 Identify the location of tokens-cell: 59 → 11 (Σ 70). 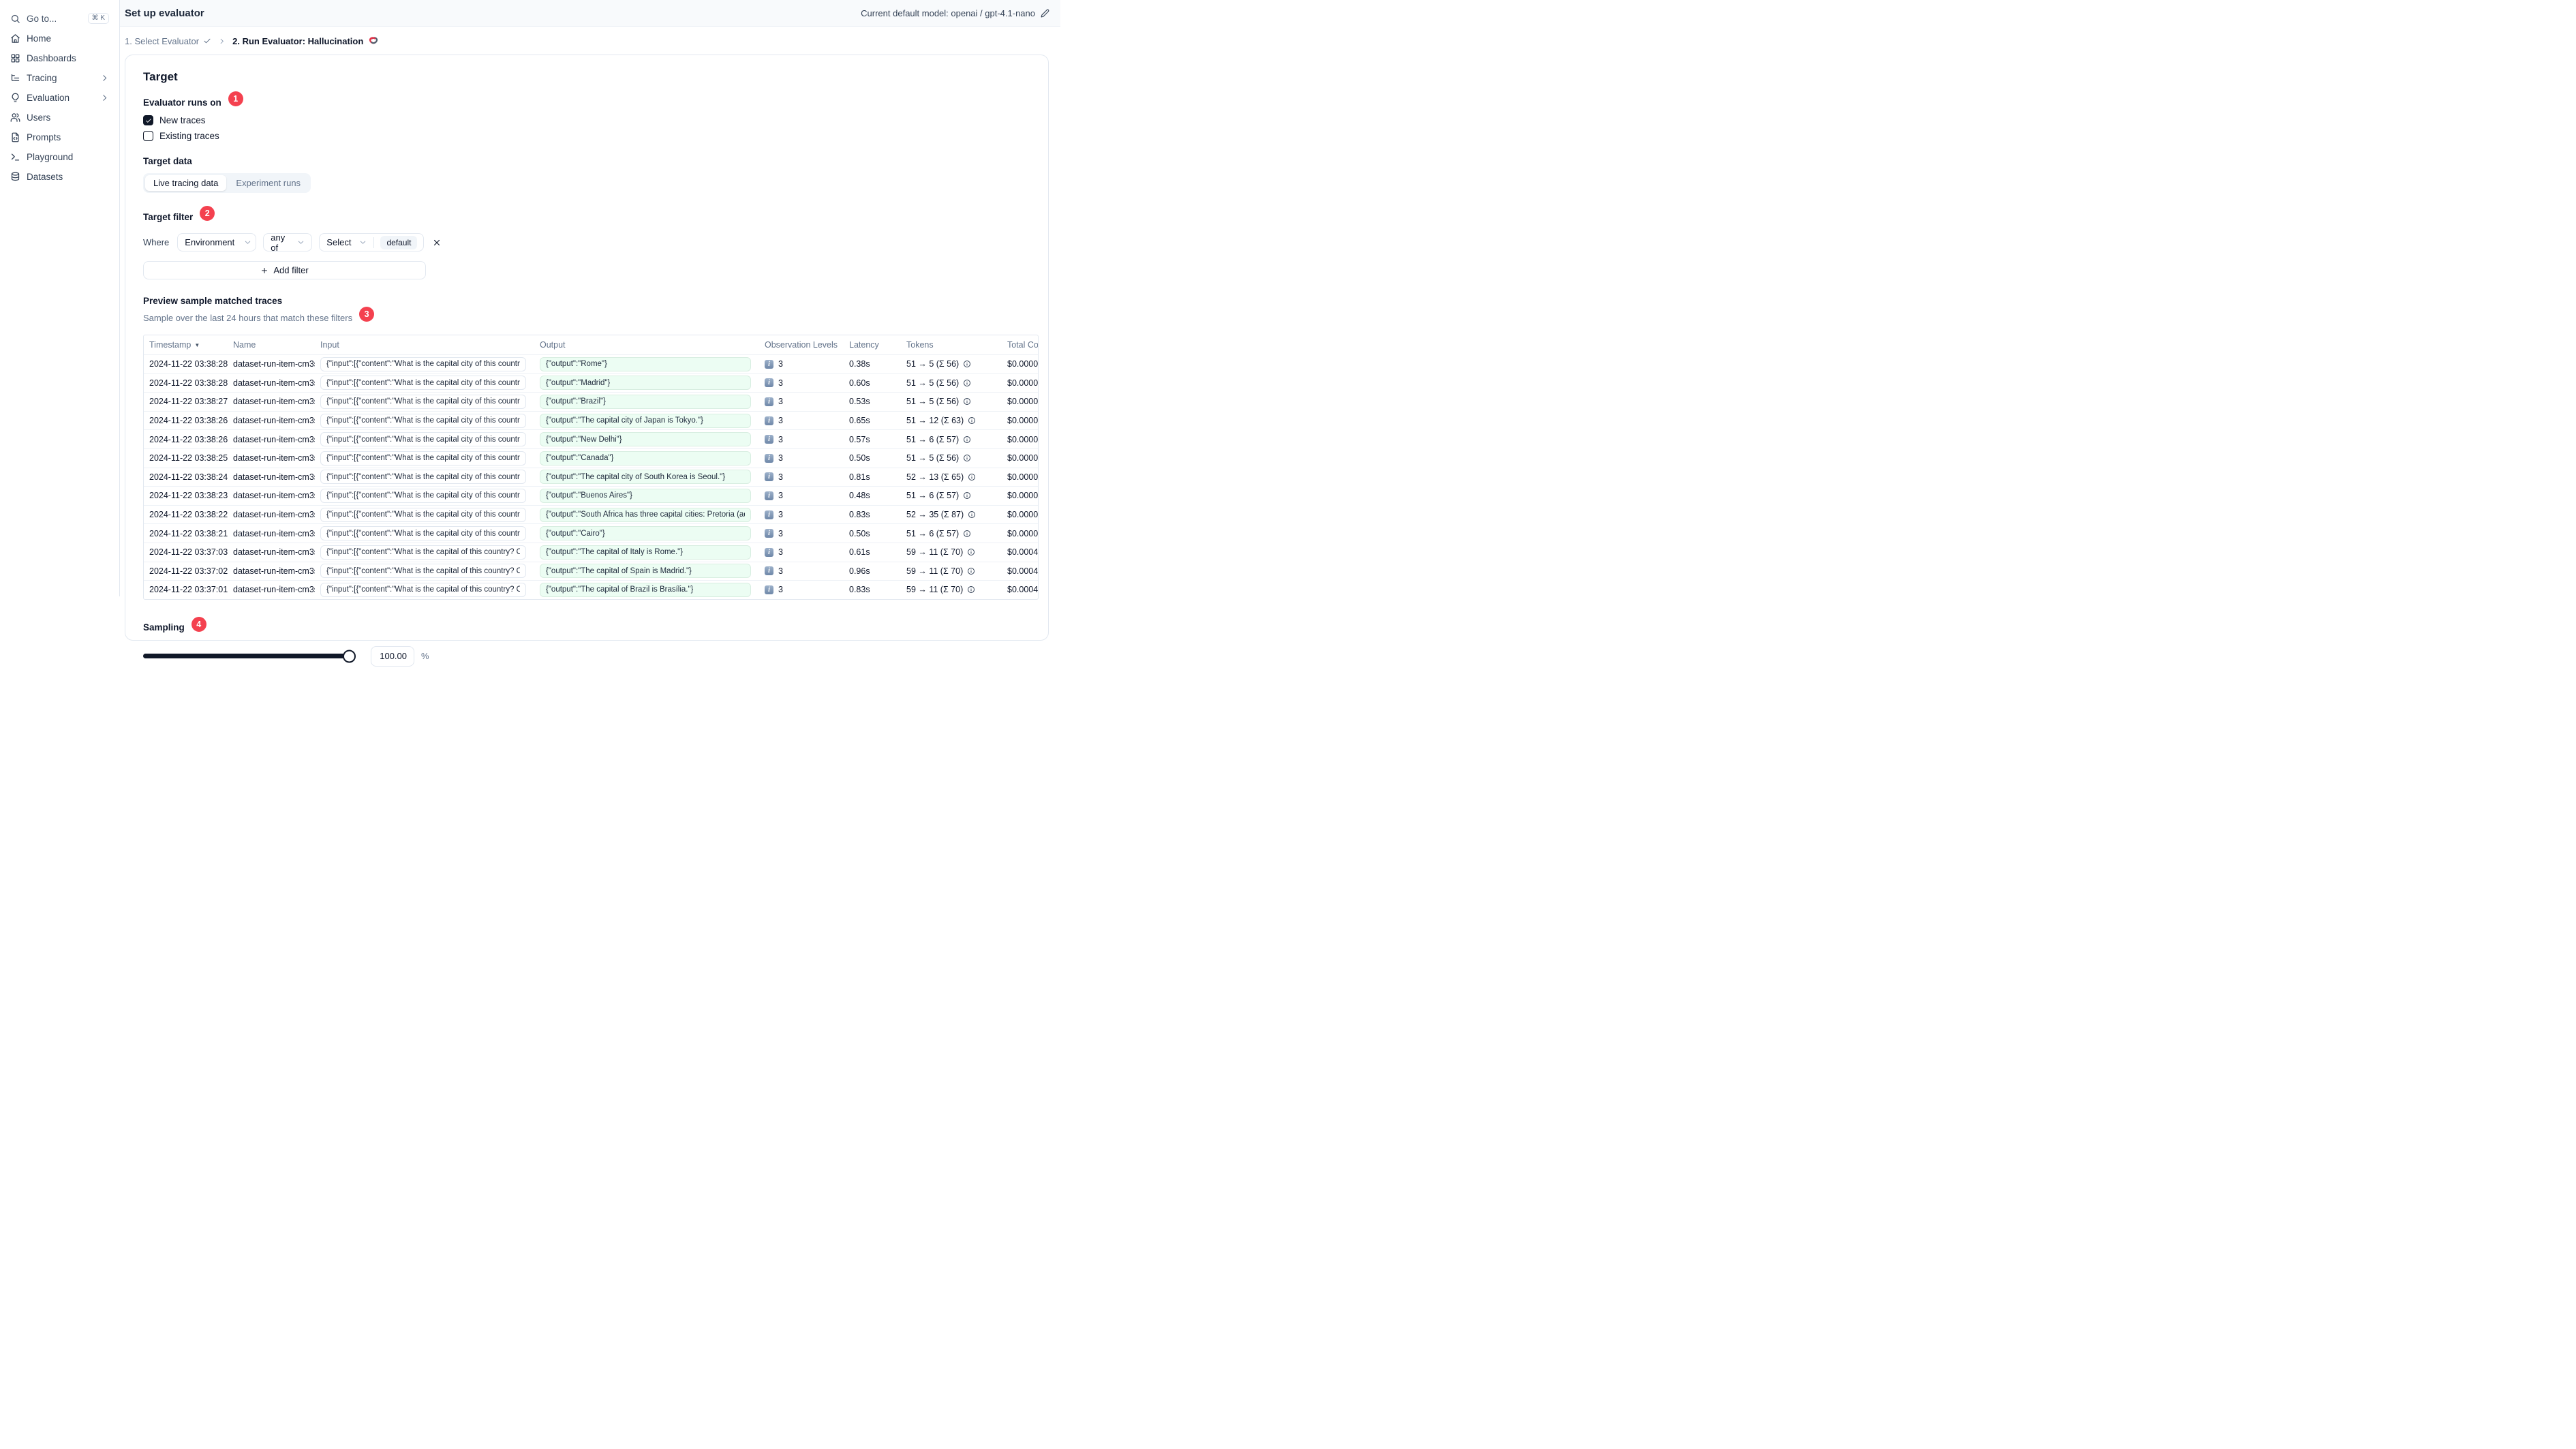
(951, 590).